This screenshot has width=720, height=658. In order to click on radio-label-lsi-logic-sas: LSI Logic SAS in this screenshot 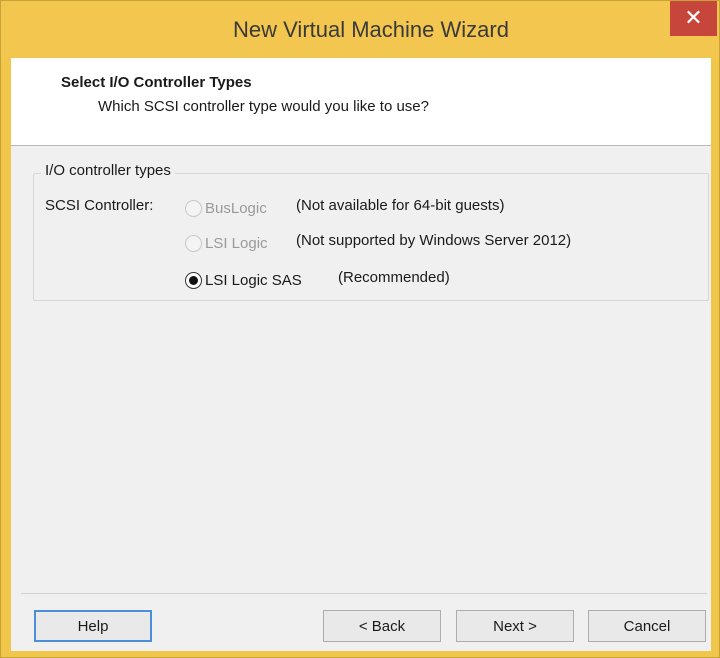, I will do `click(253, 280)`.